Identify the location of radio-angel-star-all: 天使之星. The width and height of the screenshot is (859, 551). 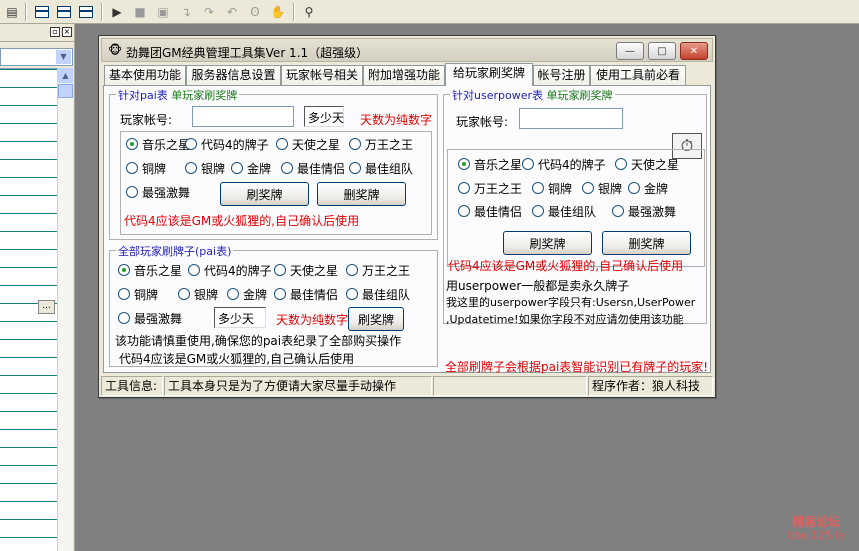
(306, 270).